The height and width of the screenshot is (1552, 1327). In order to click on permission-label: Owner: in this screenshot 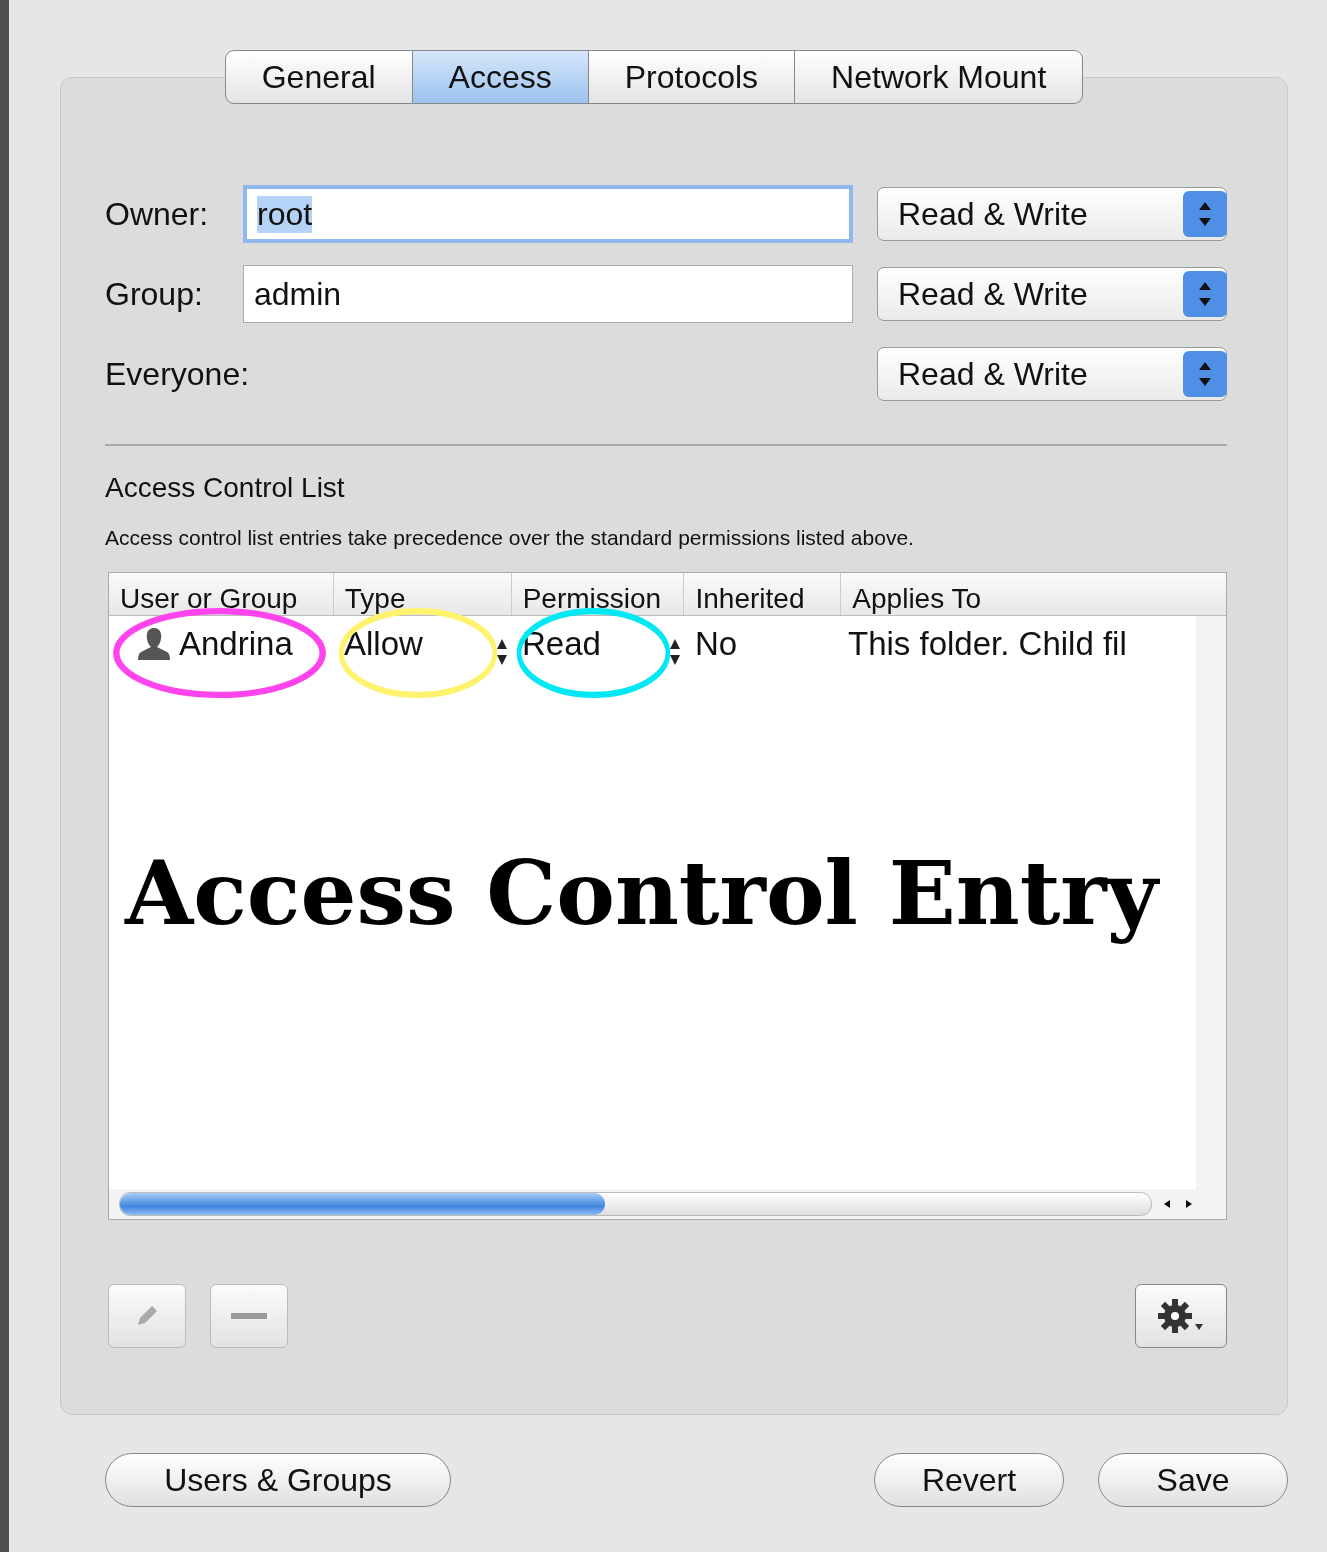, I will do `click(157, 214)`.